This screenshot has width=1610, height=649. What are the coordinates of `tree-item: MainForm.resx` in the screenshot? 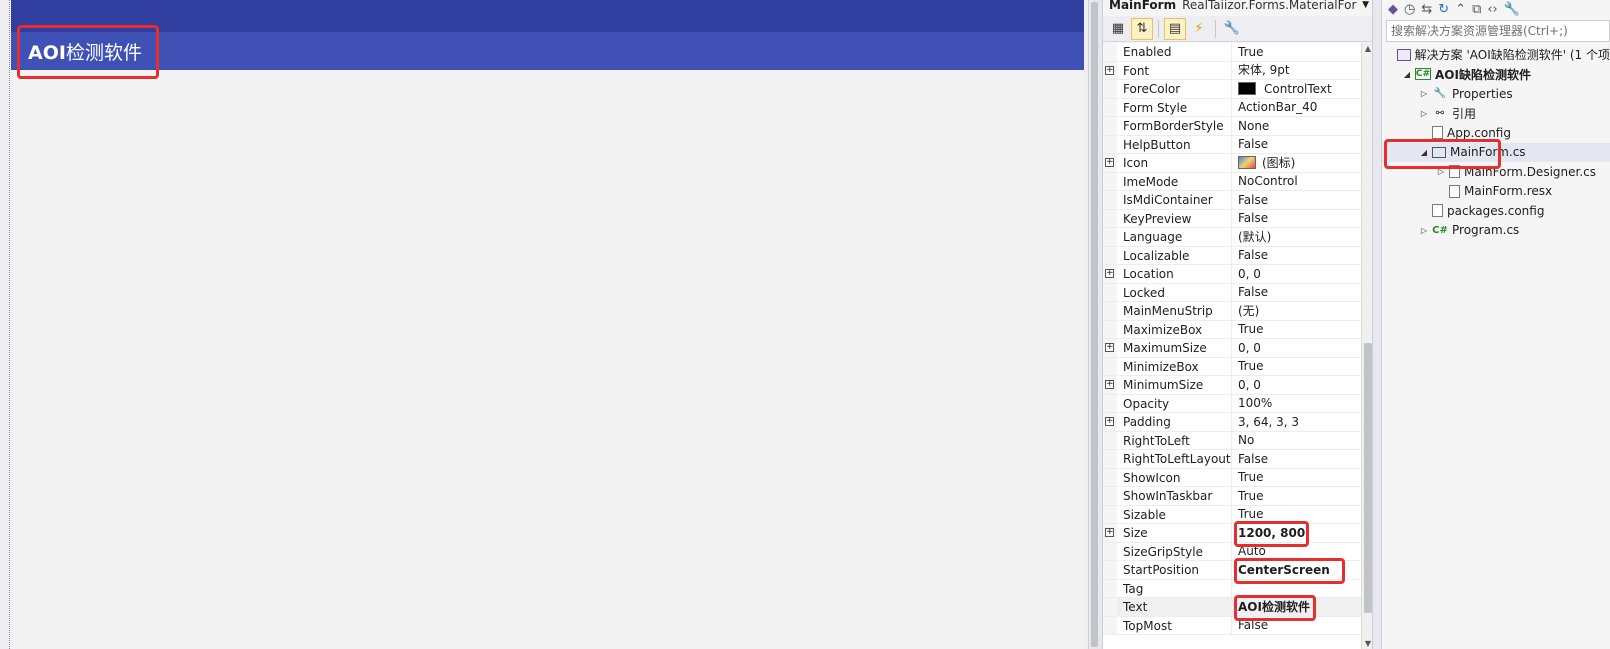 It's located at (1496, 192).